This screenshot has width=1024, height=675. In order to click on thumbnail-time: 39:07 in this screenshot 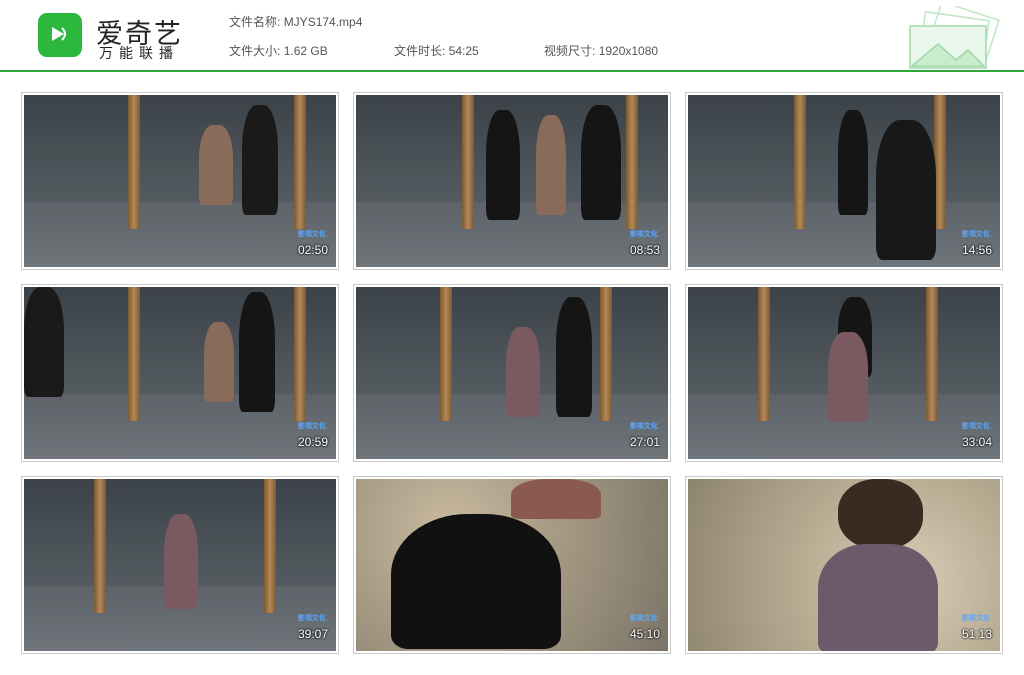, I will do `click(312, 634)`.